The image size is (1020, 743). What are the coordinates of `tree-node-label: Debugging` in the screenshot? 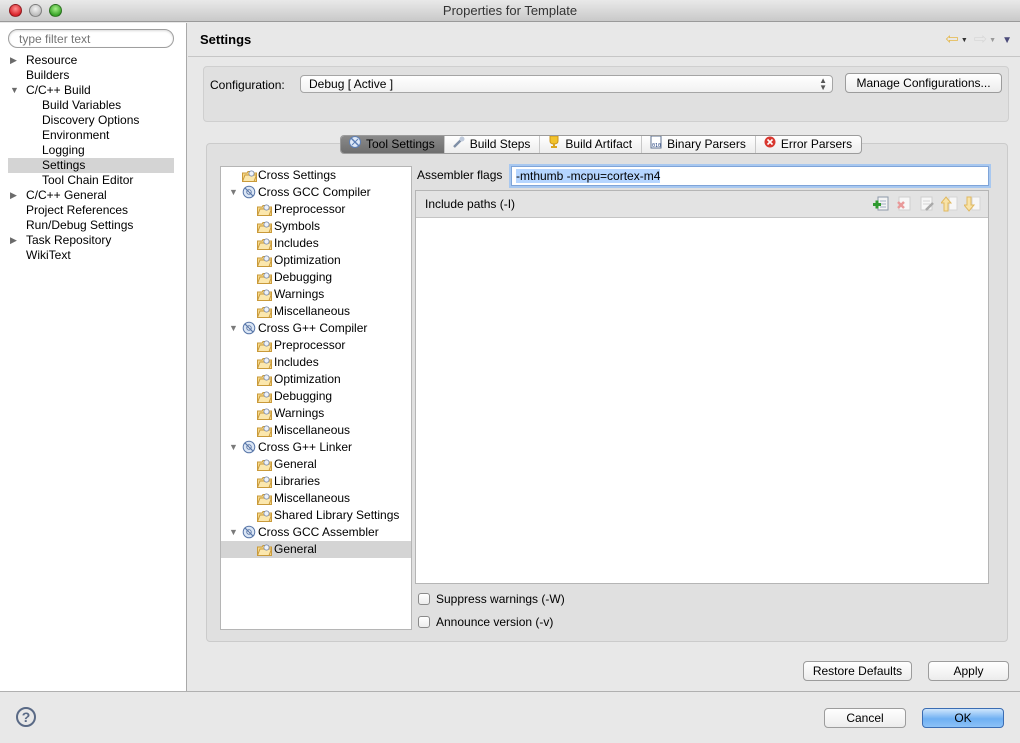 It's located at (303, 396).